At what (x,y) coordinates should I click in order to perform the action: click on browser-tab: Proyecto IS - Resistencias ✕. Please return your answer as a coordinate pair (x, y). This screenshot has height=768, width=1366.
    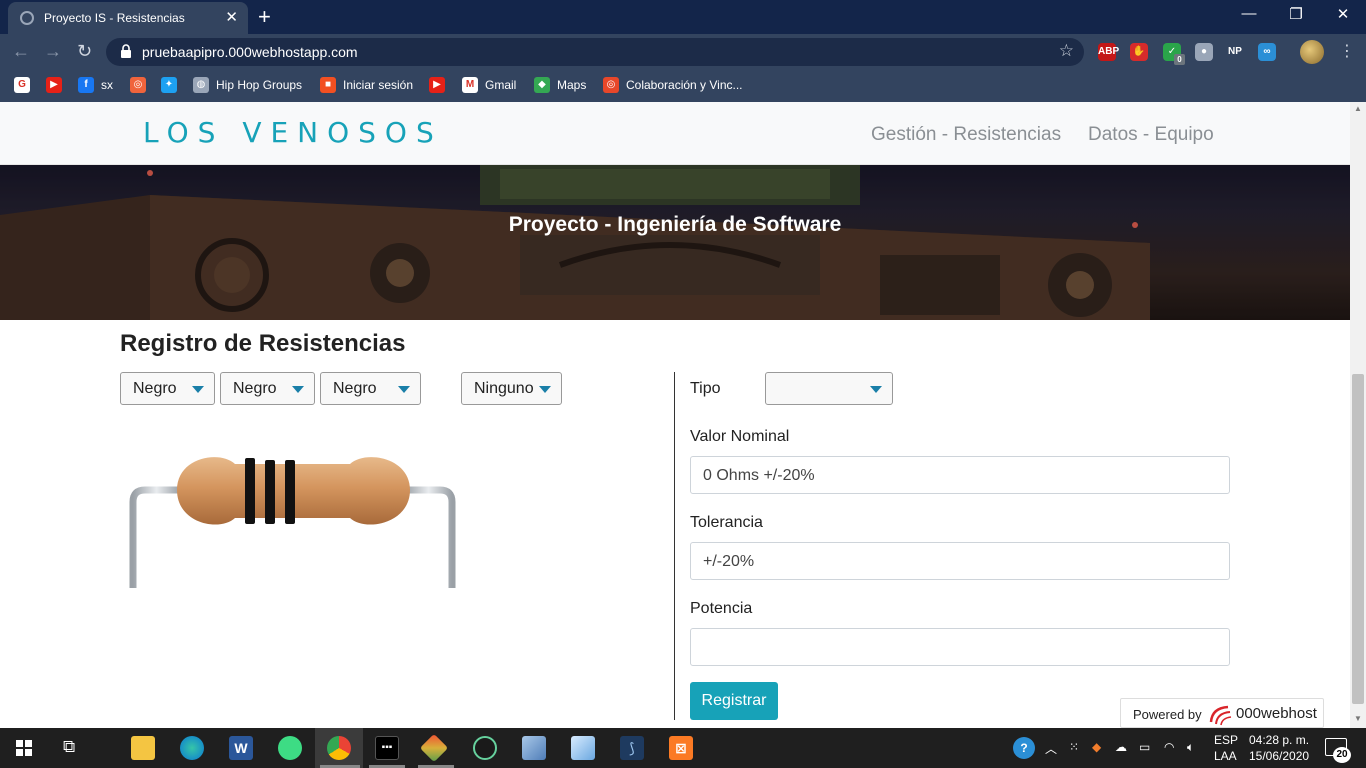
    Looking at the image, I should click on (128, 18).